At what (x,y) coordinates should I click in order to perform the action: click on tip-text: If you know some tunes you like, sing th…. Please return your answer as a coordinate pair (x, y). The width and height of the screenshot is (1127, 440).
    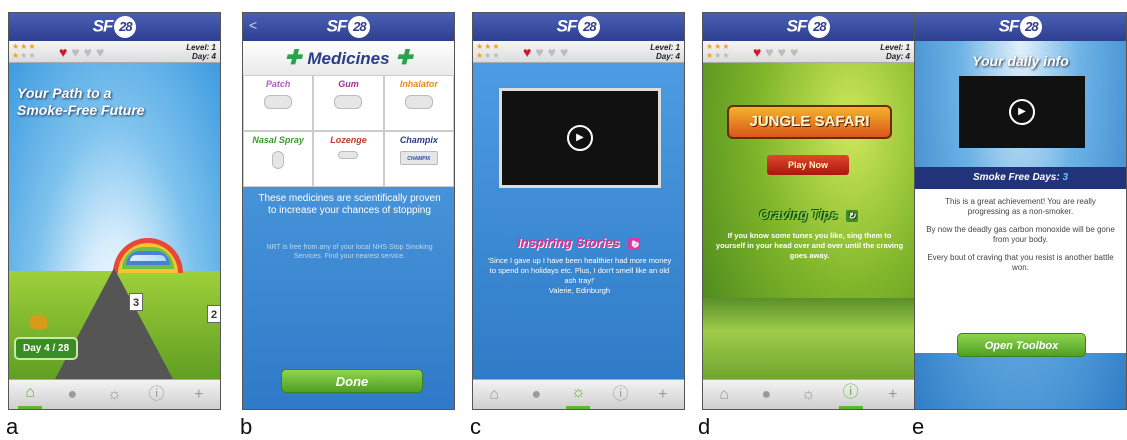
    Looking at the image, I should click on (809, 245).